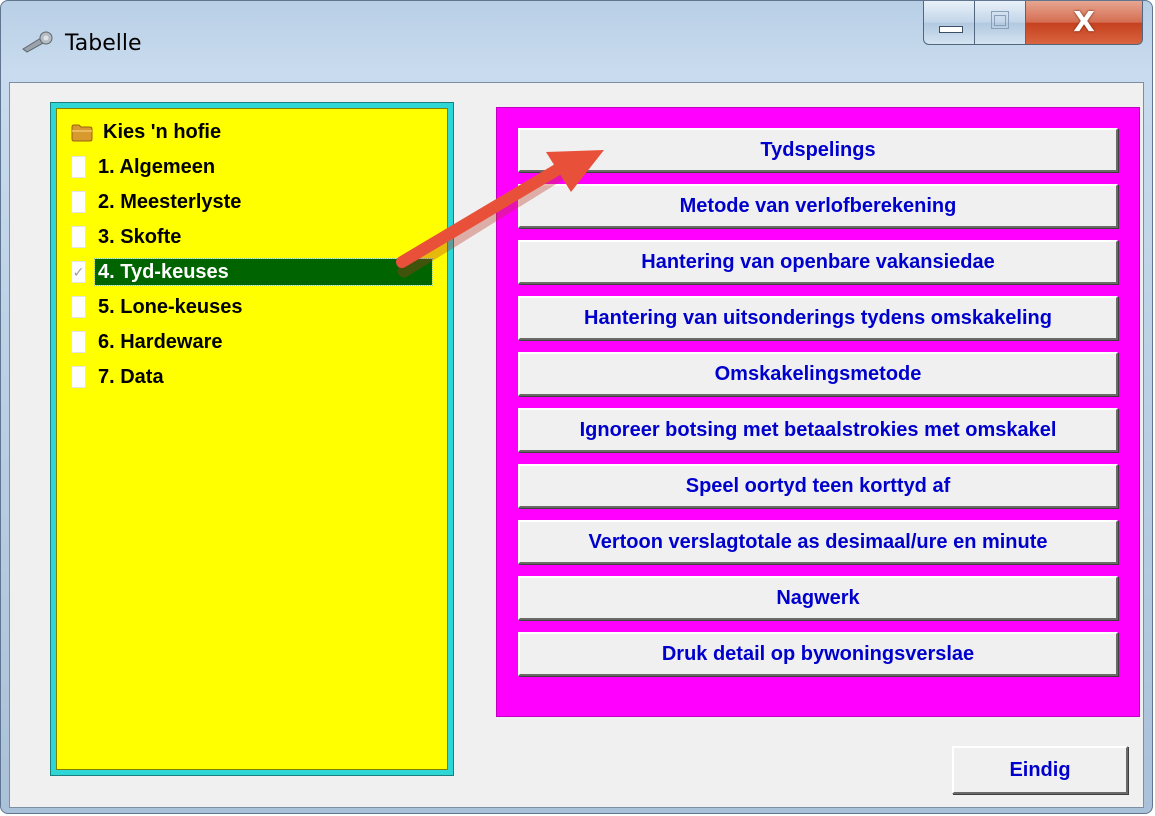  I want to click on tydspelings-button: Tydspelings, so click(818, 150).